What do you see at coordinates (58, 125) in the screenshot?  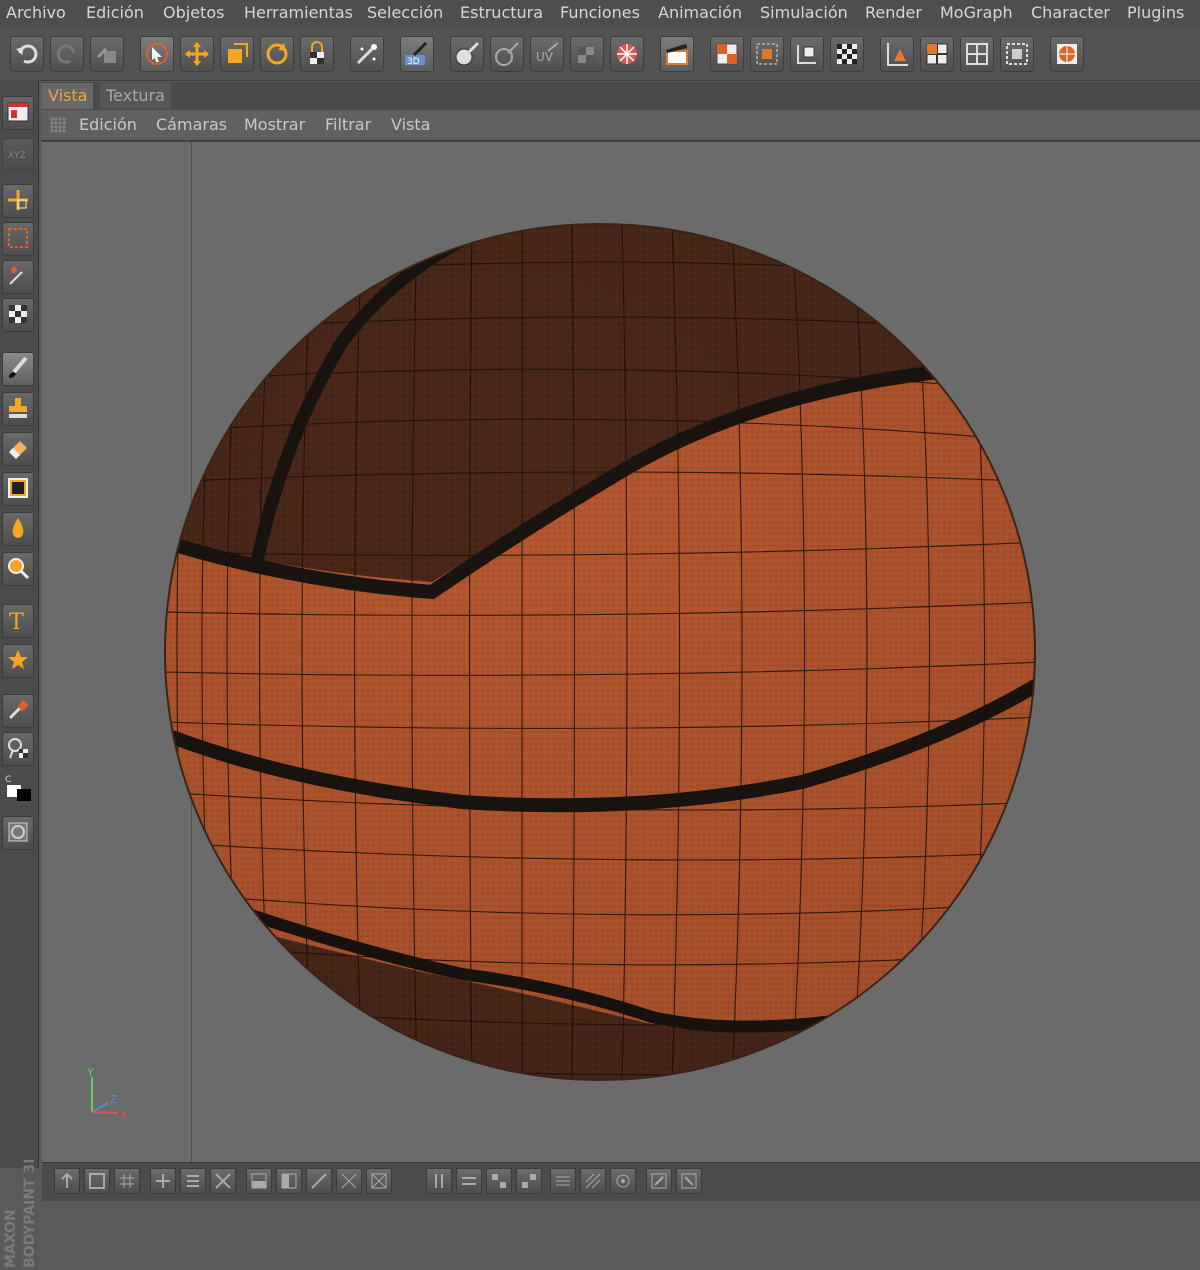 I see `panel-grip-icon` at bounding box center [58, 125].